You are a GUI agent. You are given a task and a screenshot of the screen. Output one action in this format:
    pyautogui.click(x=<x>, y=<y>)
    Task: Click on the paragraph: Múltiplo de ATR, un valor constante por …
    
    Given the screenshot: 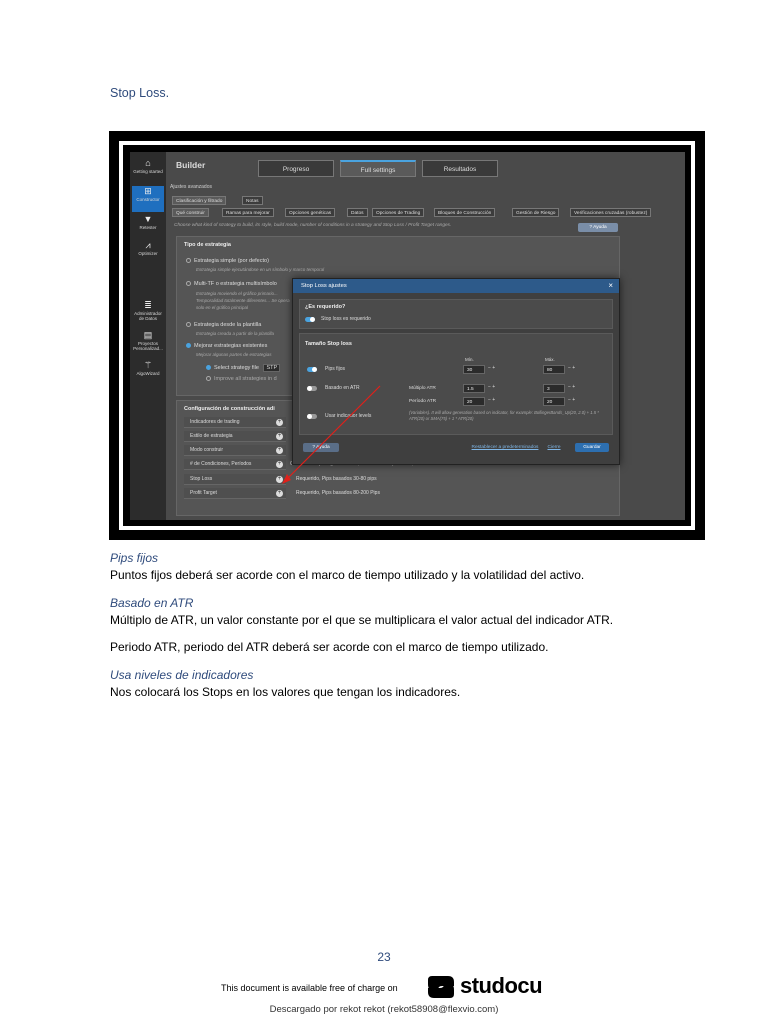 What is the action you would take?
    pyautogui.click(x=362, y=620)
    